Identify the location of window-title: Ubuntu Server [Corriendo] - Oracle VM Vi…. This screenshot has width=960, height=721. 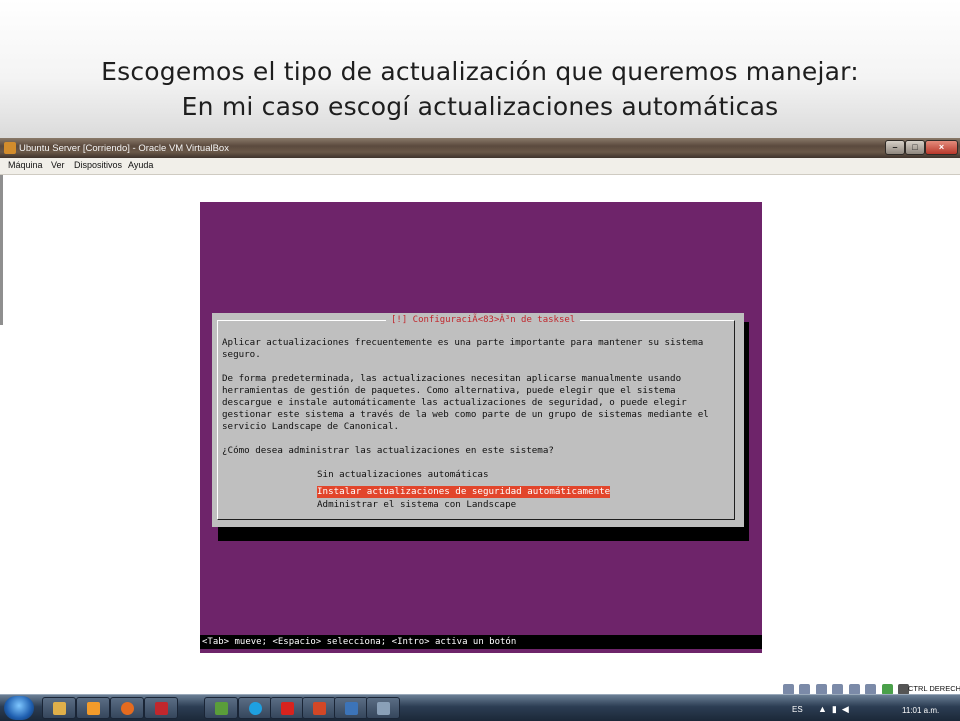
(124, 148).